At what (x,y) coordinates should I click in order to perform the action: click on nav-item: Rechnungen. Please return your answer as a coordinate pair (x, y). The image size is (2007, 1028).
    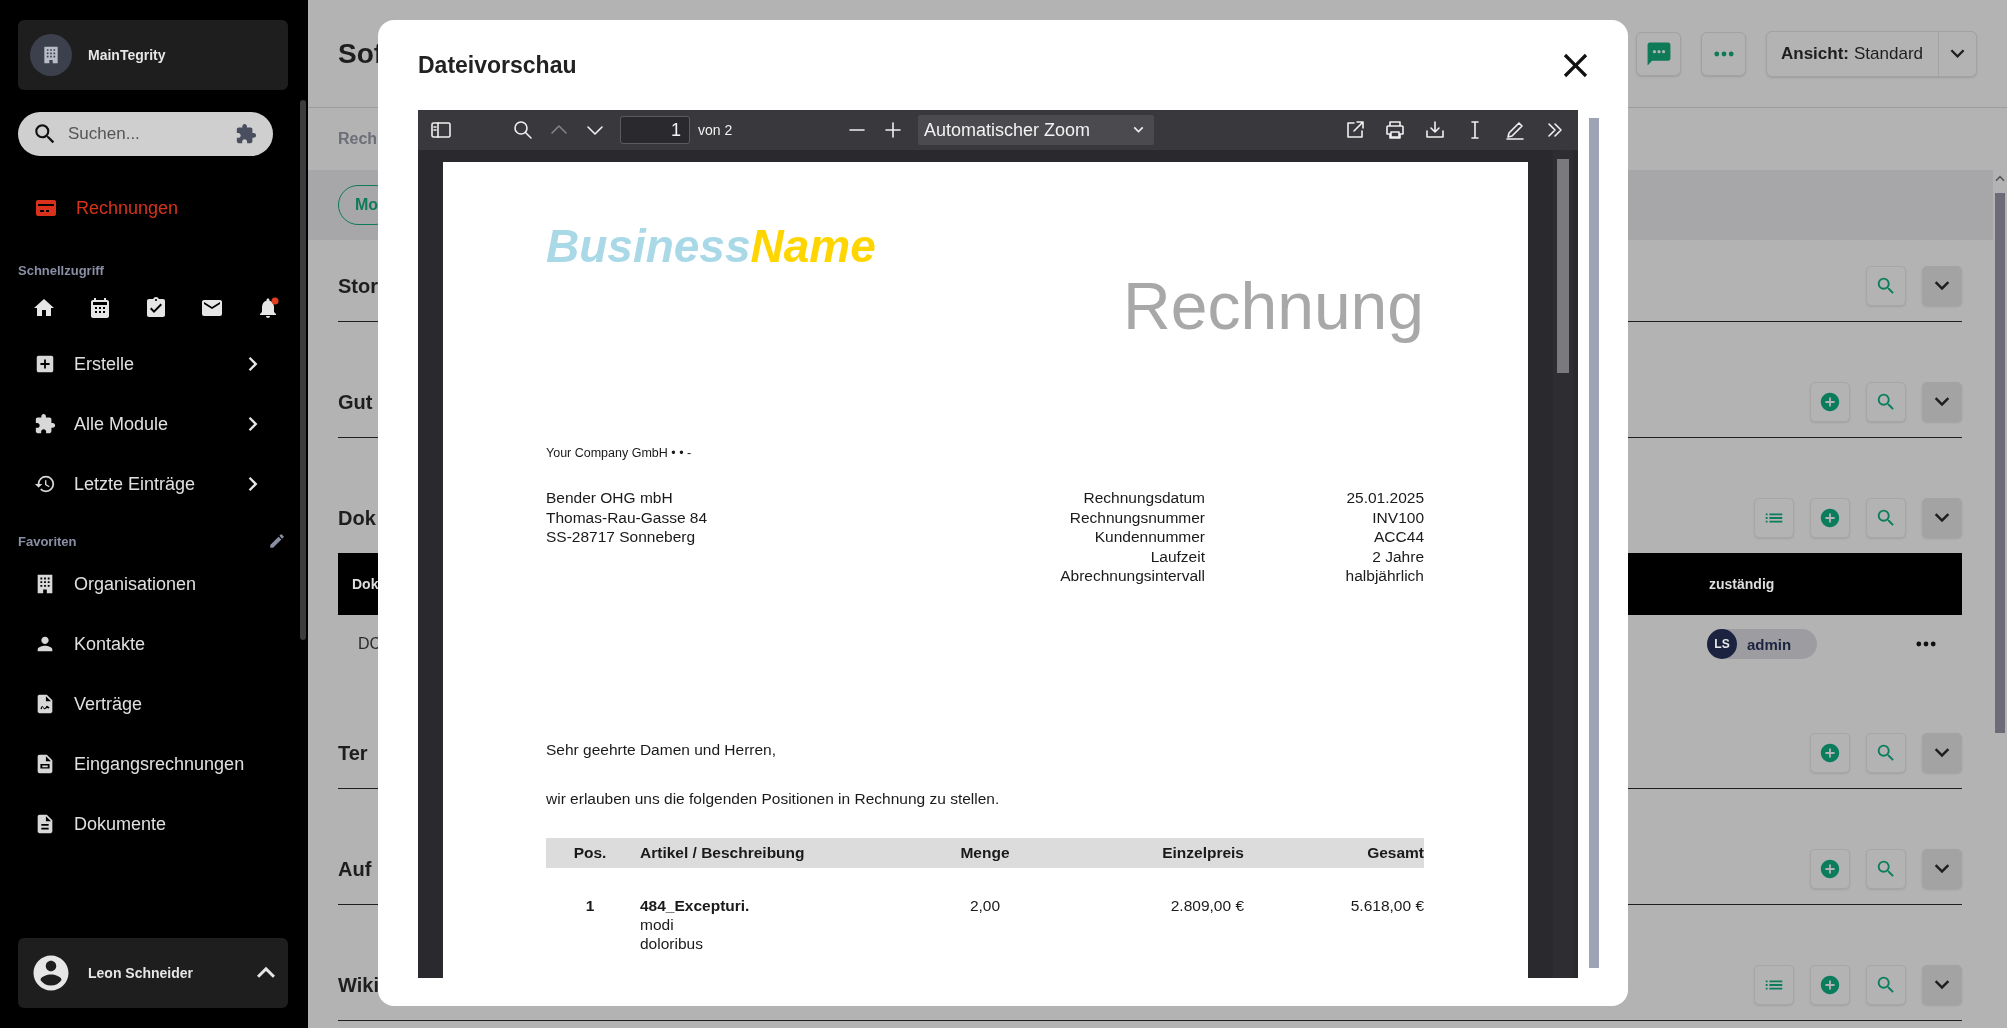
    Looking at the image, I should click on (153, 208).